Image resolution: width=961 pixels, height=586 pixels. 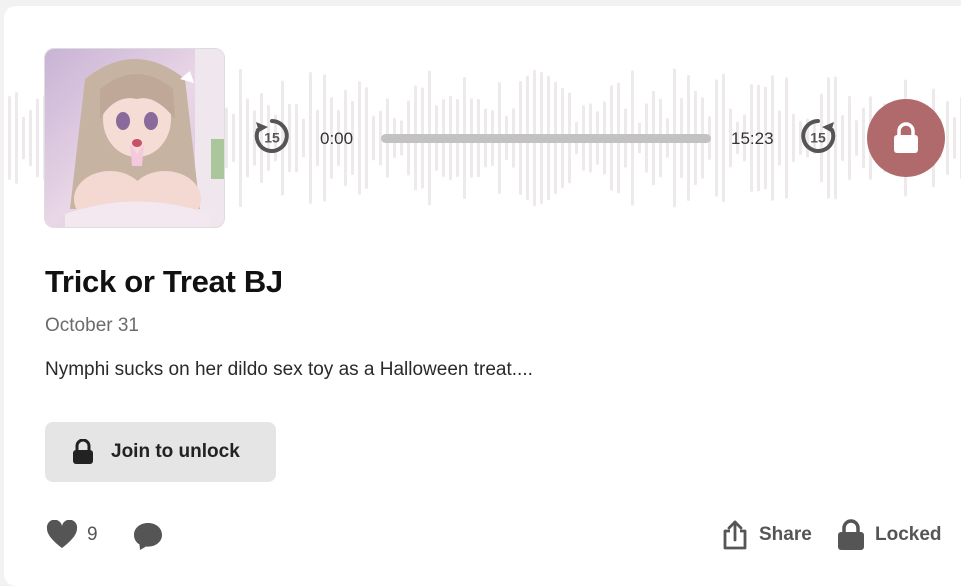 What do you see at coordinates (735, 535) in the screenshot?
I see `share-icon` at bounding box center [735, 535].